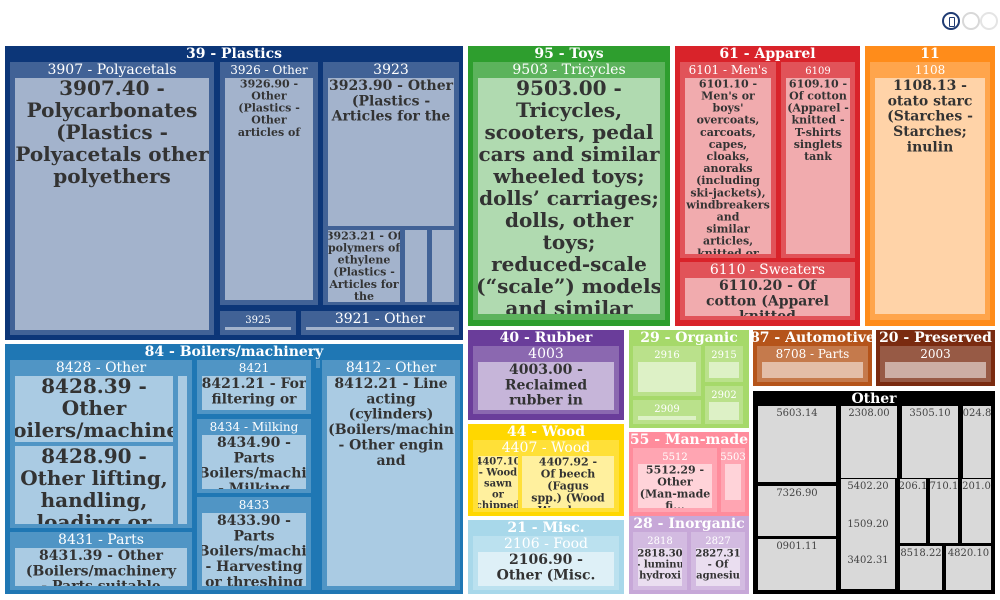  I want to click on leaf-label: (Boilers/machin, so click(391, 430).